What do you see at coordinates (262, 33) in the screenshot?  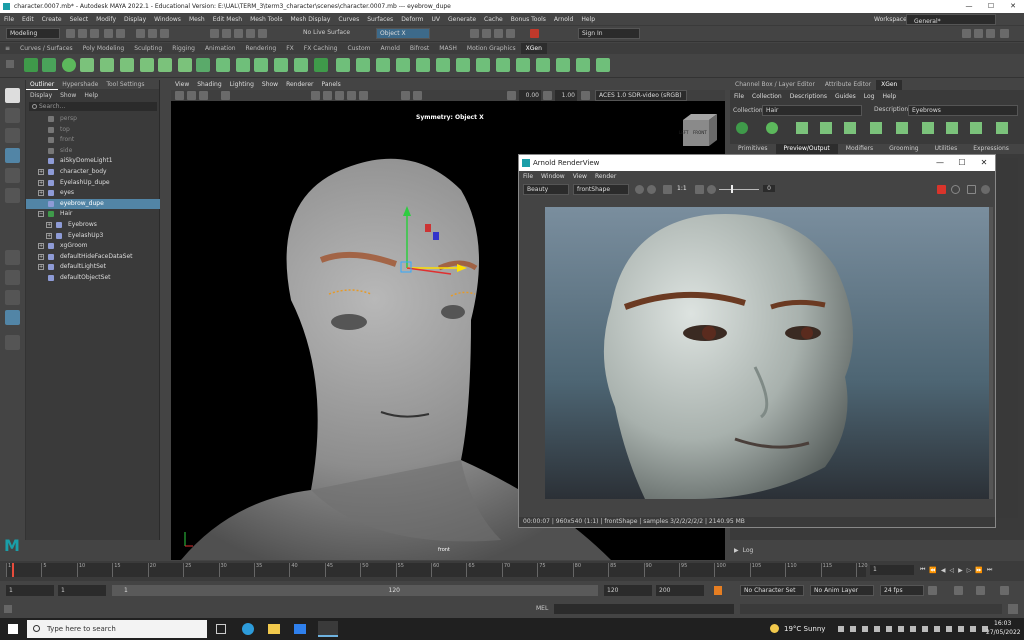 I see `snap-surface-icon` at bounding box center [262, 33].